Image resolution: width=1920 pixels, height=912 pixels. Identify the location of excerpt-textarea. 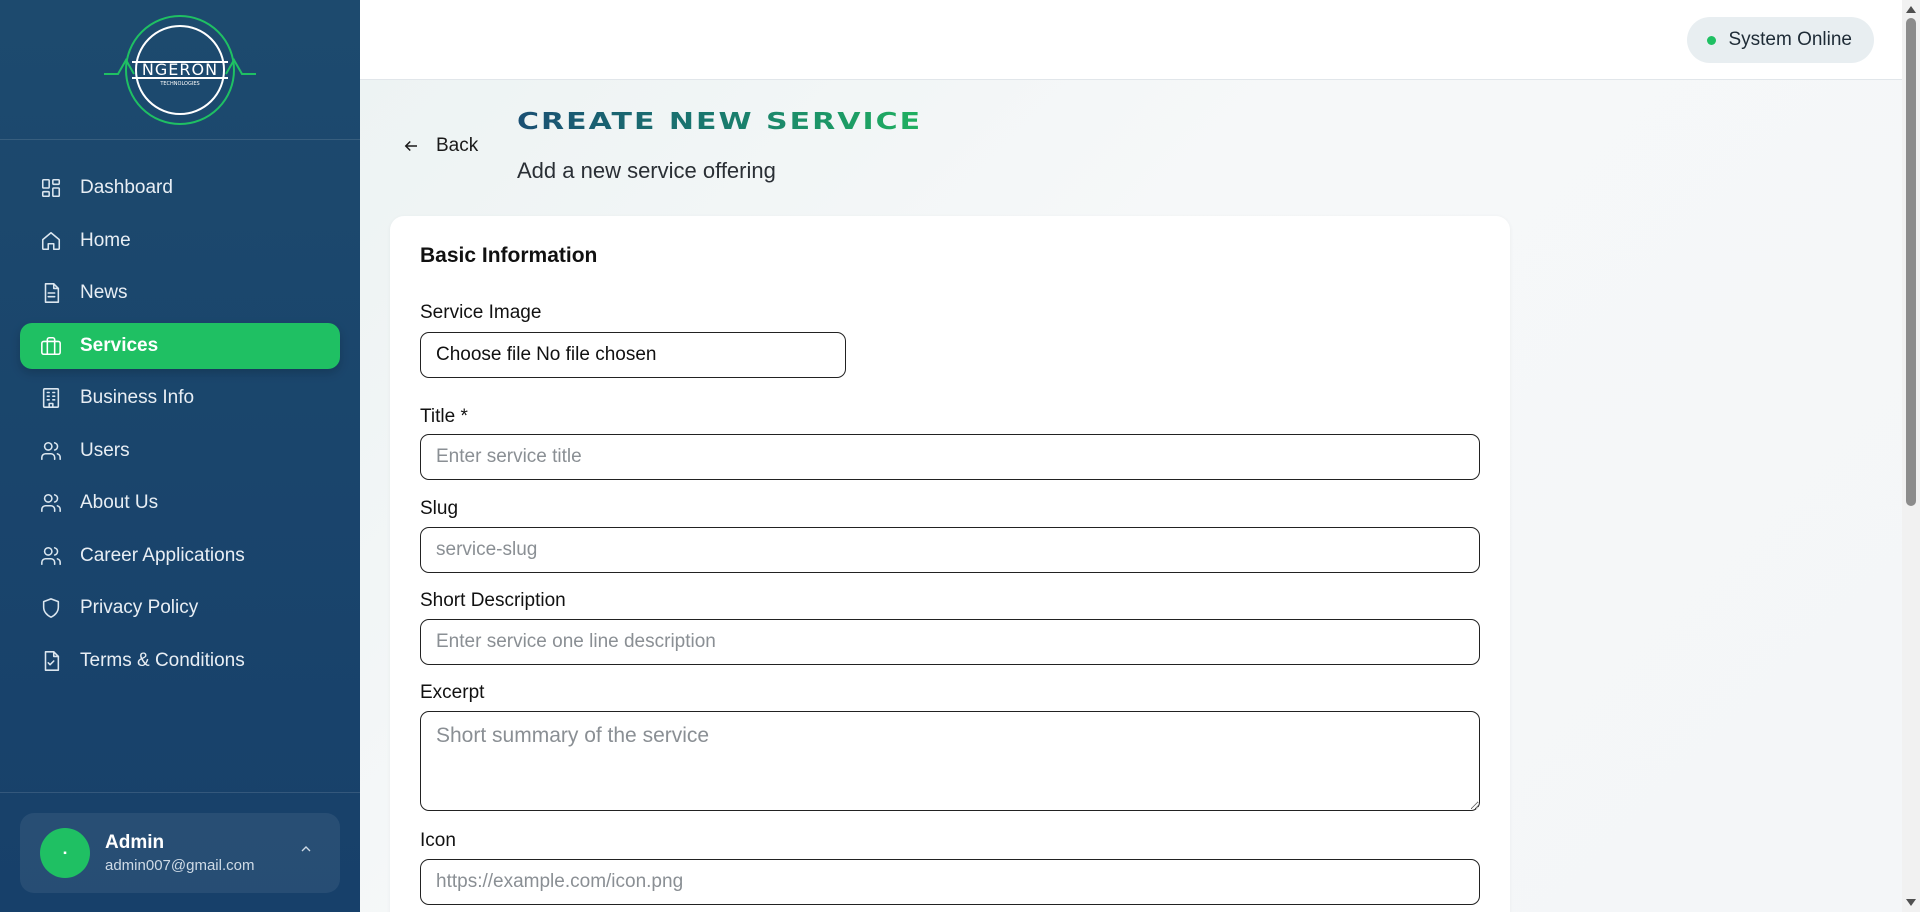
(950, 761).